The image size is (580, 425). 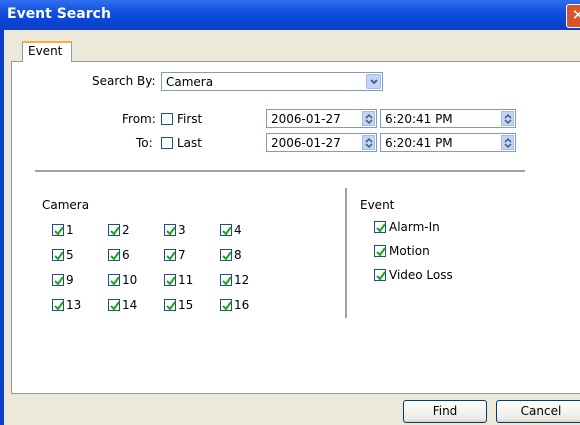 What do you see at coordinates (45, 51) in the screenshot?
I see `tab-event-label: Event` at bounding box center [45, 51].